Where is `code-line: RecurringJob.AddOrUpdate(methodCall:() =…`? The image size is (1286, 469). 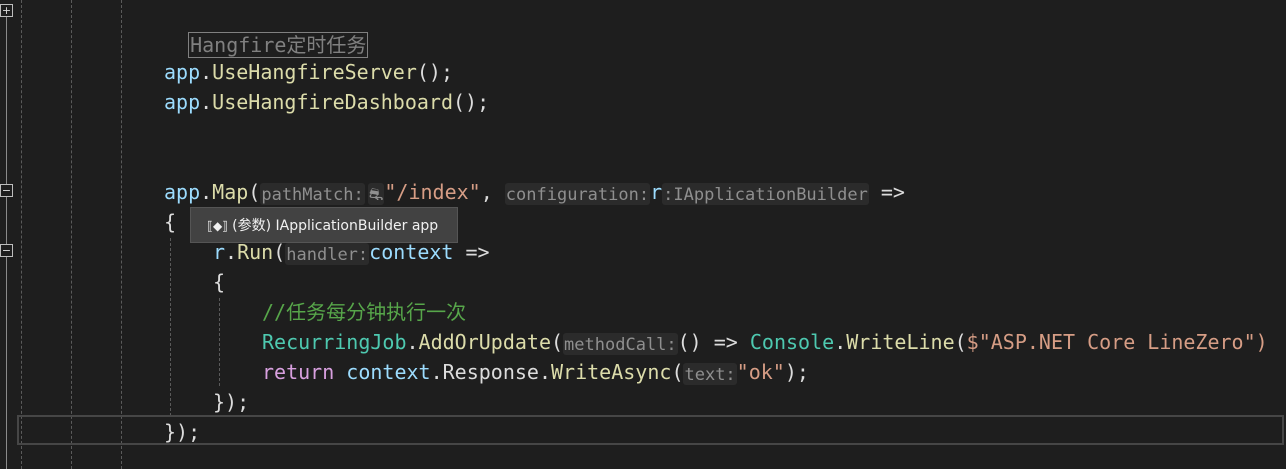
code-line: RecurringJob.AddOrUpdate(methodCall:() =… is located at coordinates (765, 342).